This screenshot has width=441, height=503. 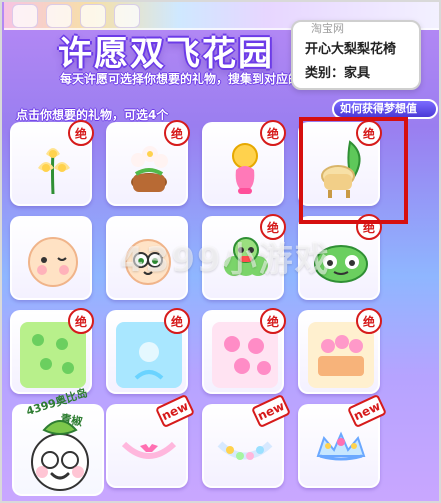 What do you see at coordinates (341, 449) in the screenshot?
I see `gift-art-jewel-crown-icon` at bounding box center [341, 449].